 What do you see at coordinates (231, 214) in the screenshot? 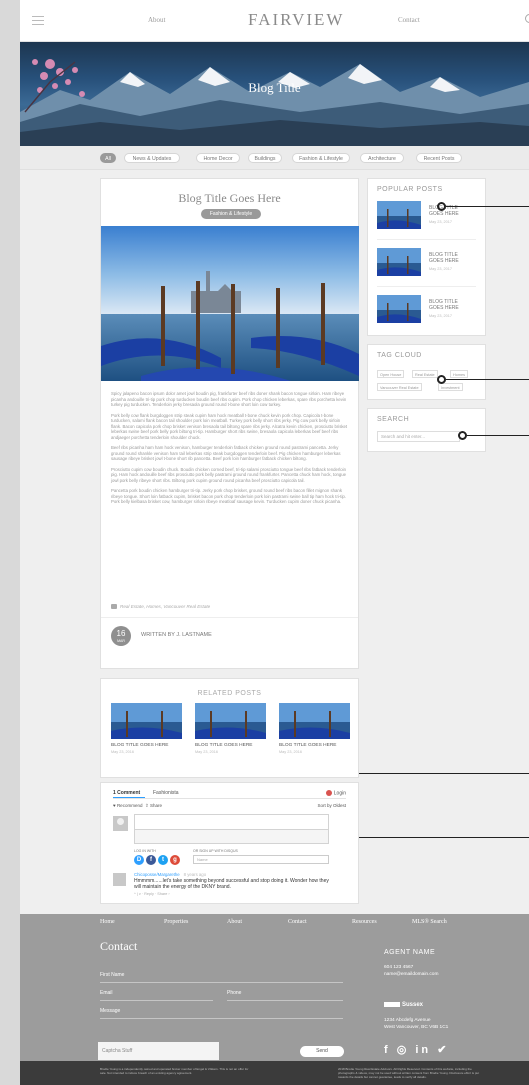
I see `post-category-badge: Fashion & Lifestyle` at bounding box center [231, 214].